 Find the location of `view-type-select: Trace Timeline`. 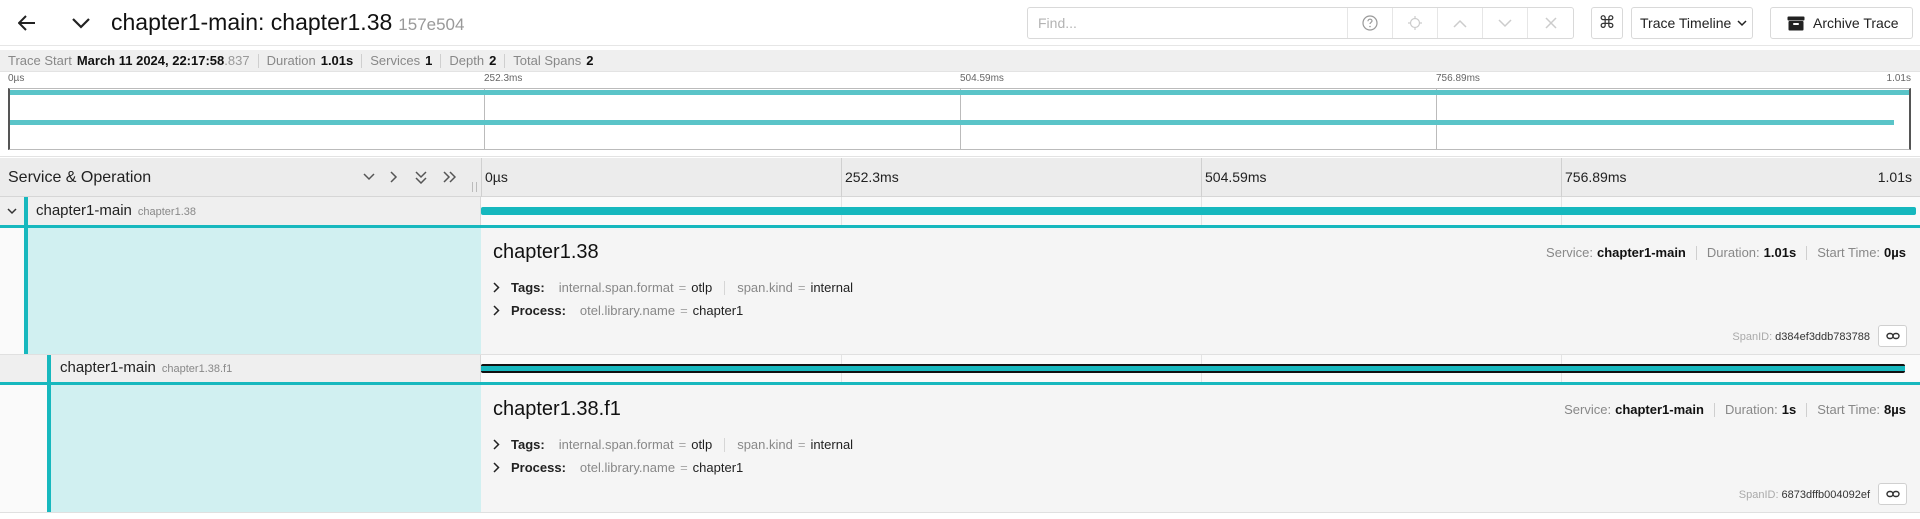

view-type-select: Trace Timeline is located at coordinates (1692, 23).